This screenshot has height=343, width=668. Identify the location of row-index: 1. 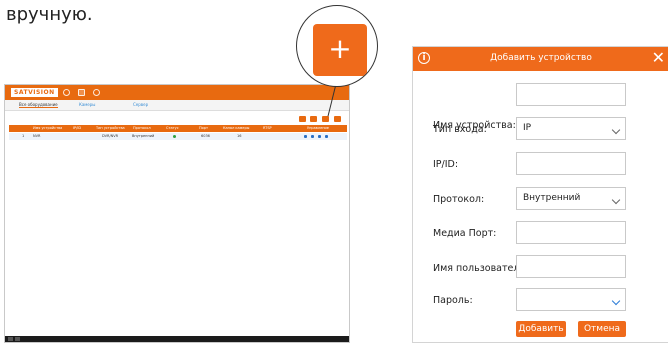
(23, 136).